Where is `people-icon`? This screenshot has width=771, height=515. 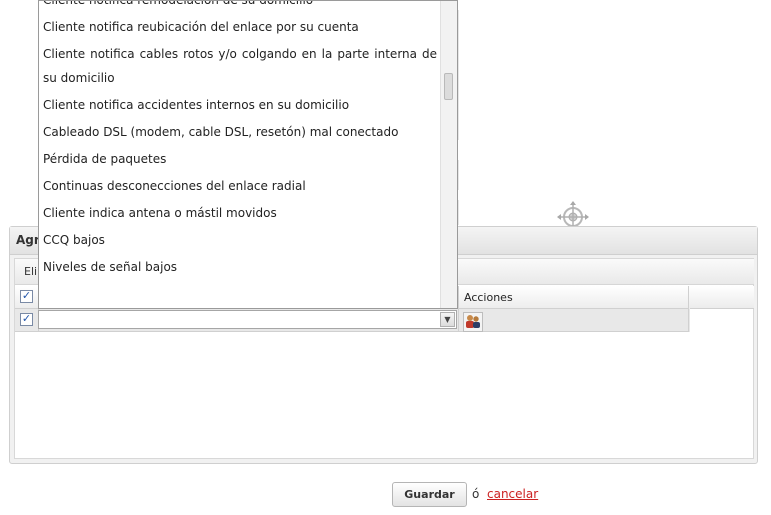
people-icon is located at coordinates (473, 322).